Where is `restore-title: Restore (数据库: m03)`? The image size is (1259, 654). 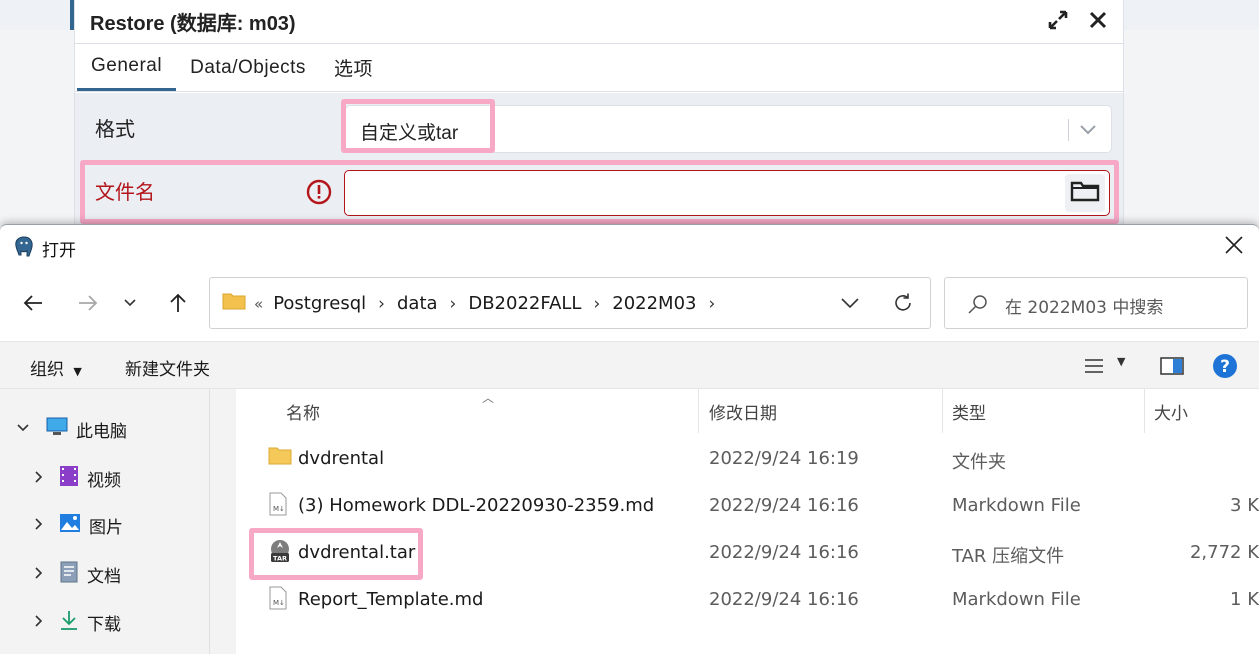
restore-title: Restore (数据库: m03) is located at coordinates (193, 24).